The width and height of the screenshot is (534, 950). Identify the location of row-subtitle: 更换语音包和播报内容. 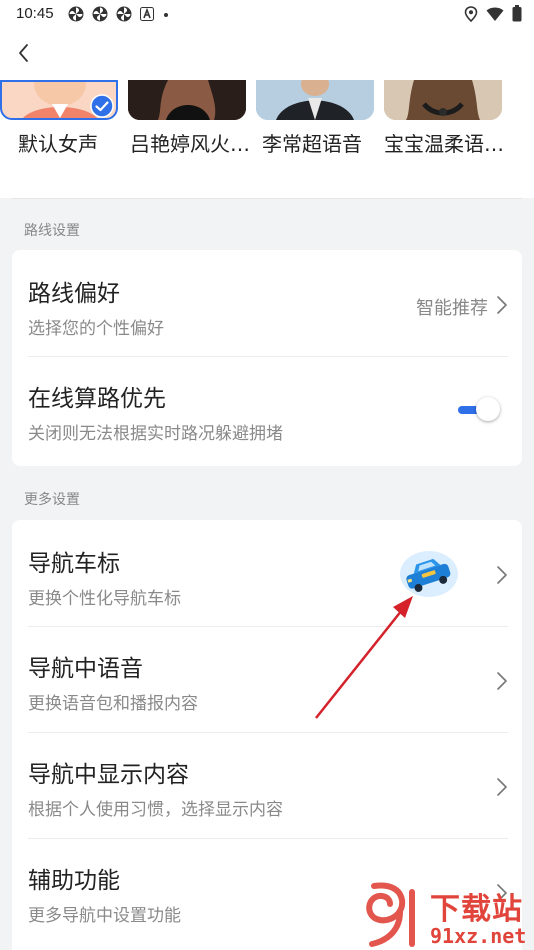
(113, 704).